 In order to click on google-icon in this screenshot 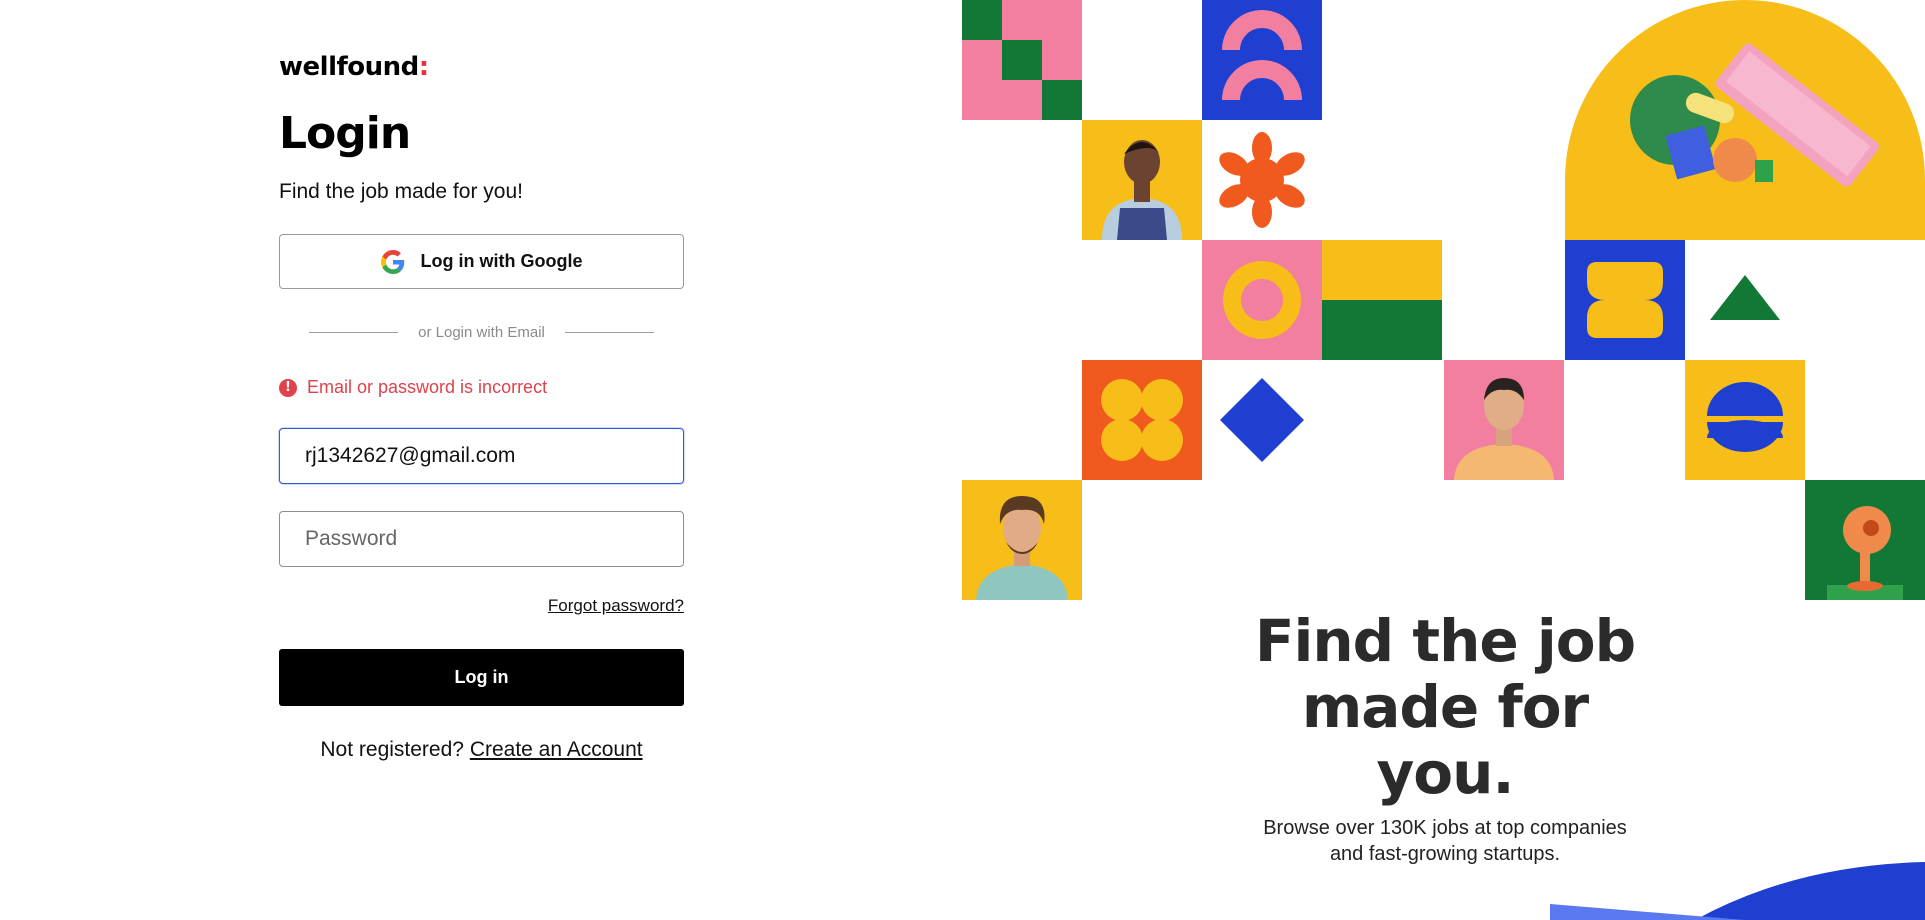, I will do `click(392, 261)`.